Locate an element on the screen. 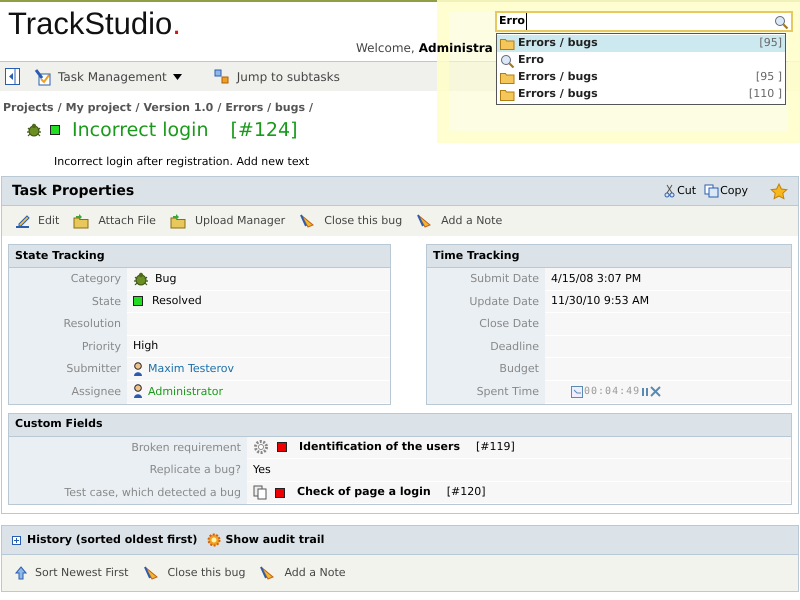 This screenshot has width=800, height=600. audit-trail-button: Show audit trail is located at coordinates (265, 540).